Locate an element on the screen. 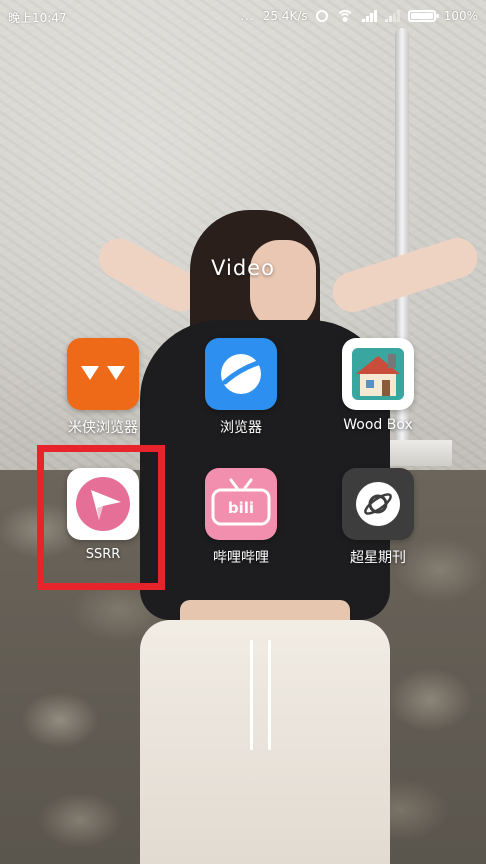 This screenshot has width=486, height=864. status-bar: 晚上10:47 ... 25.4K/s 100% is located at coordinates (243, 17).